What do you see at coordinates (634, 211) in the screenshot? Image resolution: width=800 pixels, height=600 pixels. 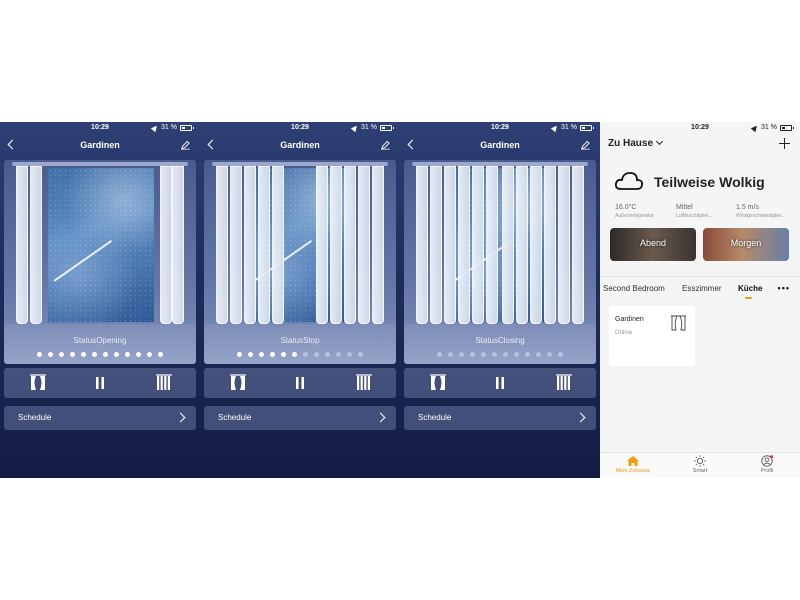 I see `weather-temperature: 16.0°C Außentemperatur` at bounding box center [634, 211].